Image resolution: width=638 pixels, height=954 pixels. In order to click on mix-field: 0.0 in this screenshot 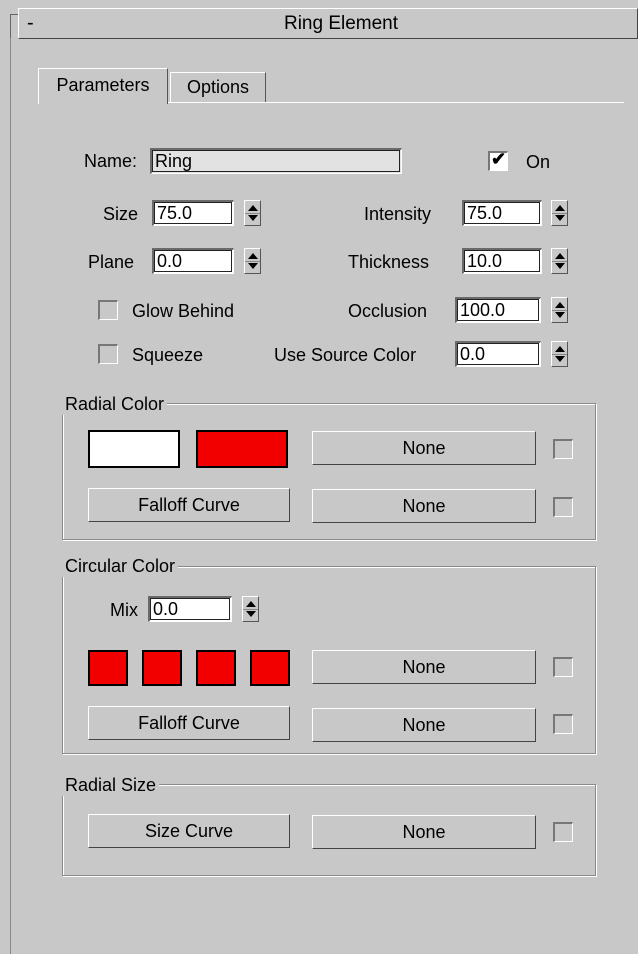, I will do `click(190, 609)`.